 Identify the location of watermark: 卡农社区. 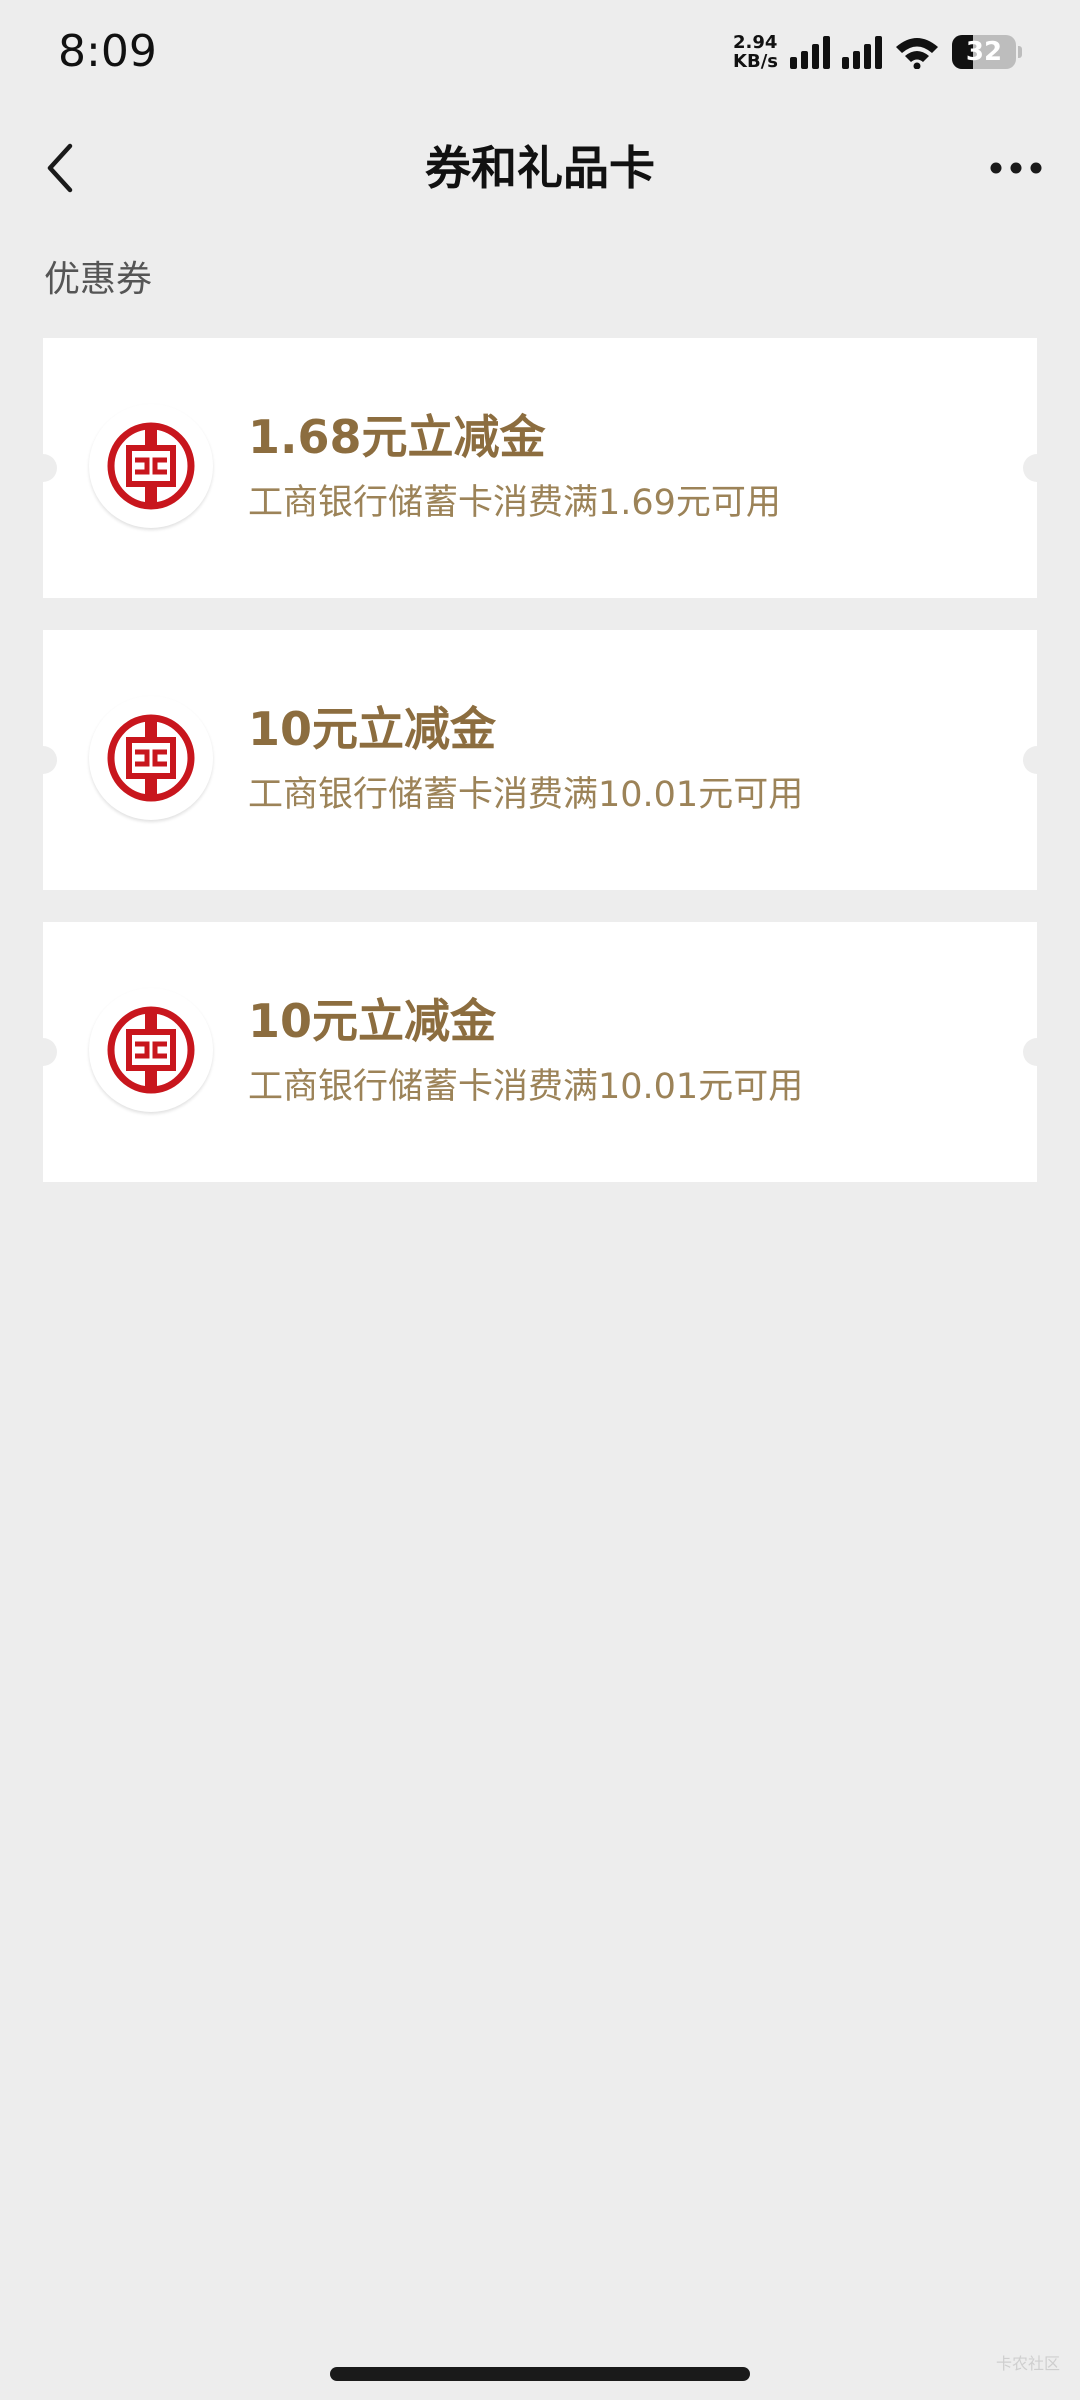
(1027, 2363).